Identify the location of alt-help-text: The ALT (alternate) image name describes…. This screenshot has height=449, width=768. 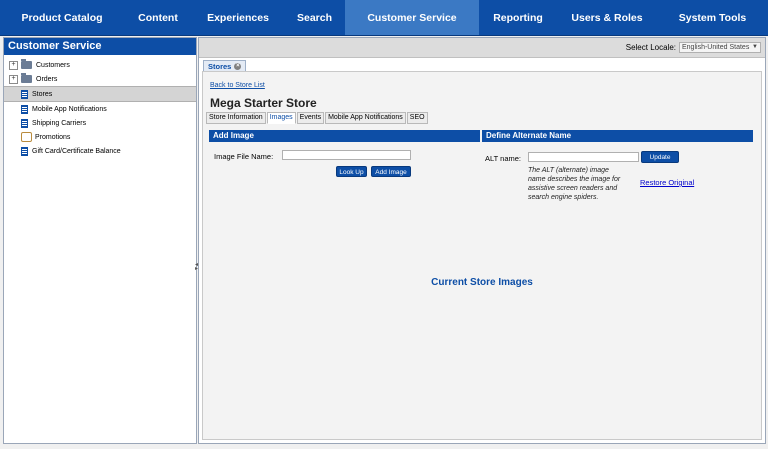
(574, 184).